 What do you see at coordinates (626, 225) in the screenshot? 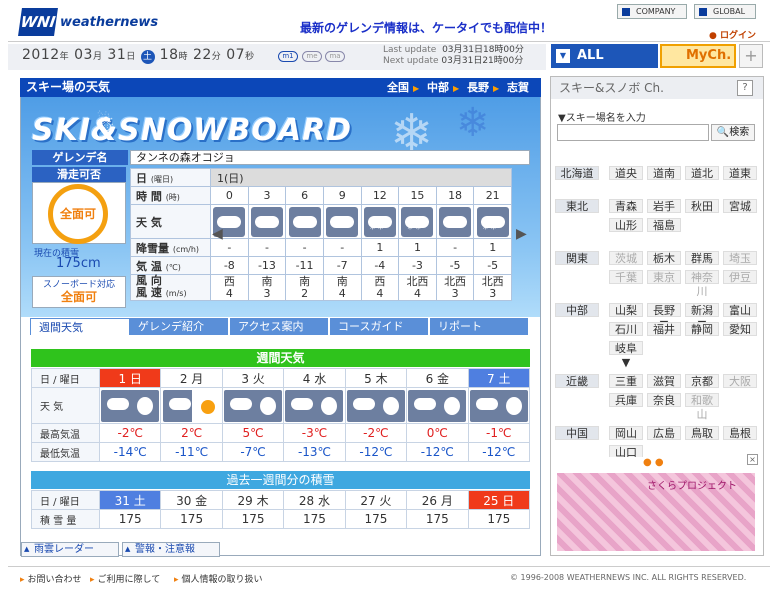
I see `pref-1-4: 山形` at bounding box center [626, 225].